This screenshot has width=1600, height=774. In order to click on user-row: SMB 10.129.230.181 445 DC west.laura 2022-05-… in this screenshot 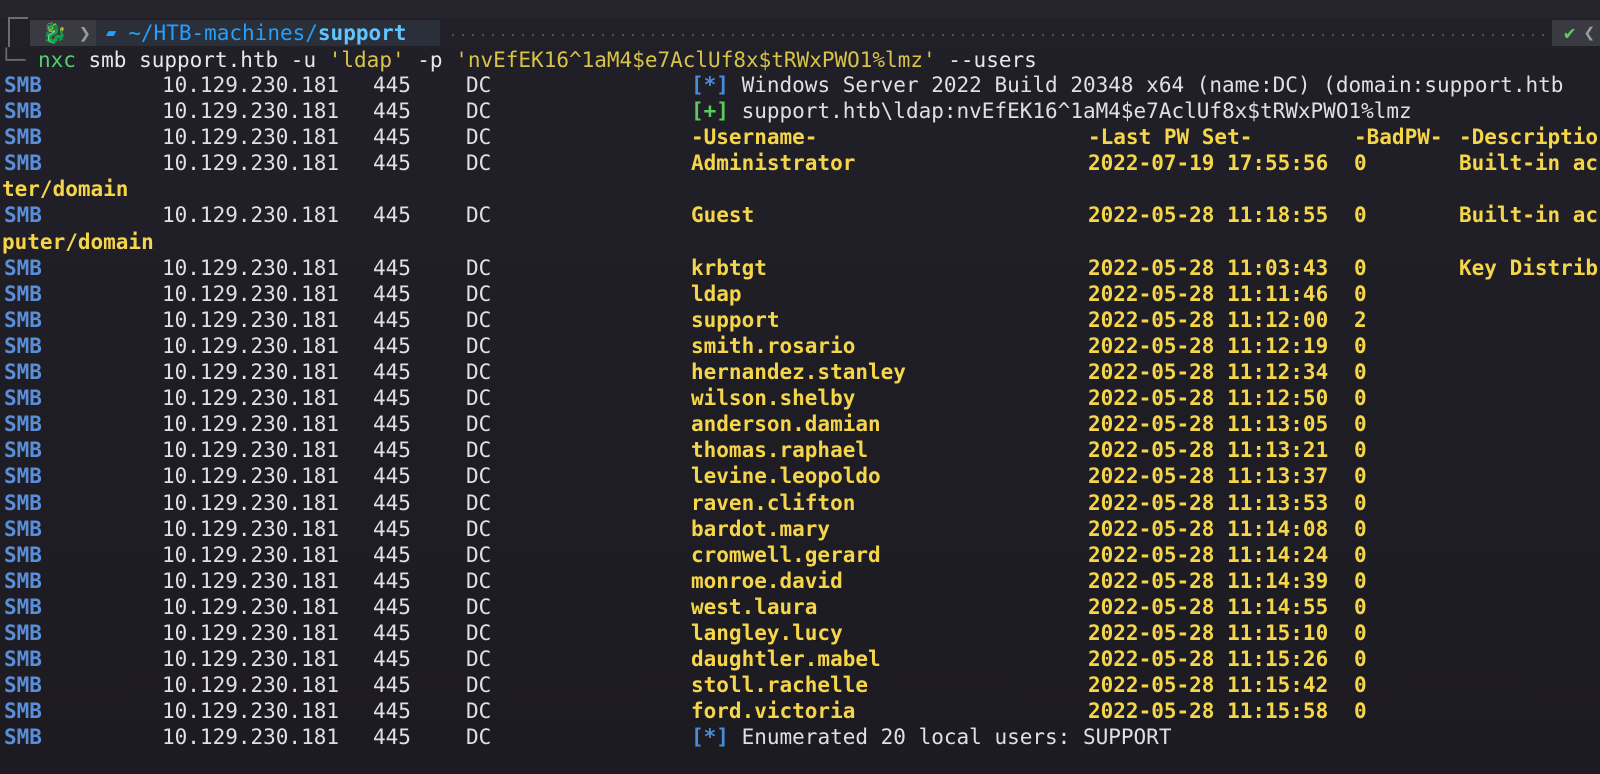, I will do `click(800, 607)`.